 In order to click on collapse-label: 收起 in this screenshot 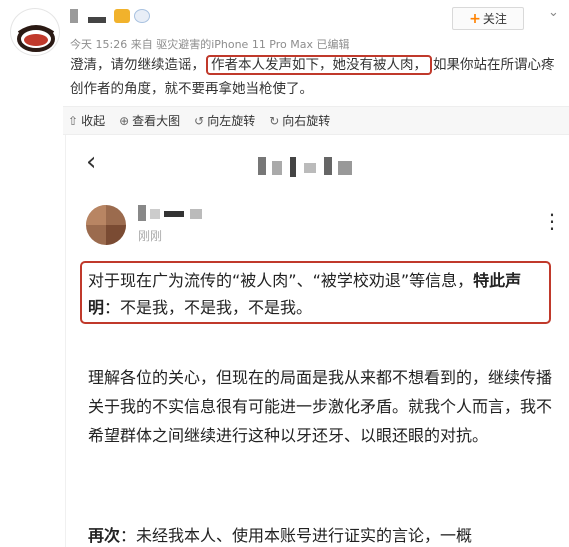, I will do `click(93, 121)`.